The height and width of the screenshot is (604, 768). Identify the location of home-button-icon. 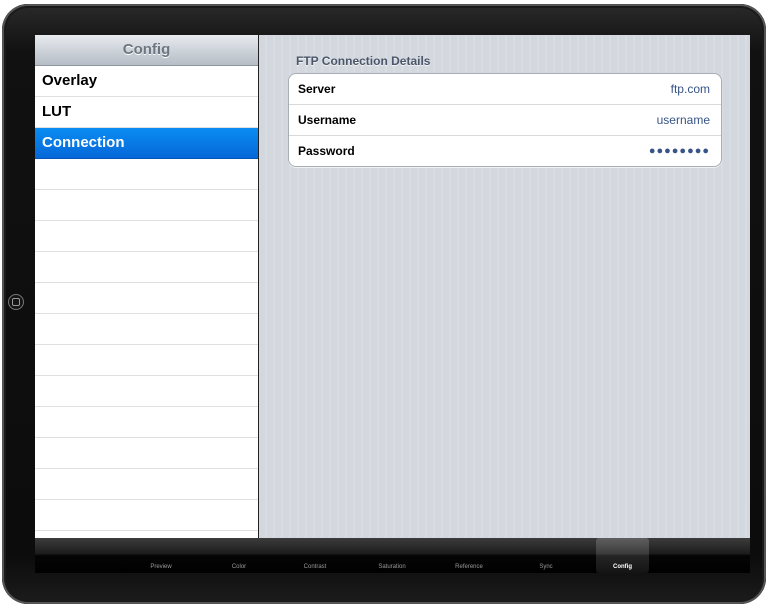
(16, 302).